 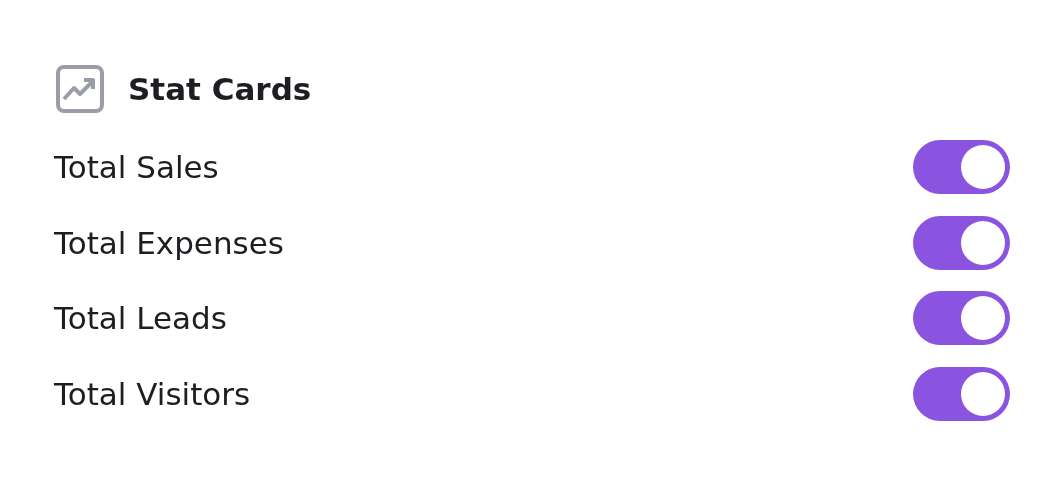 I want to click on trend-chart-icon, so click(x=80, y=89).